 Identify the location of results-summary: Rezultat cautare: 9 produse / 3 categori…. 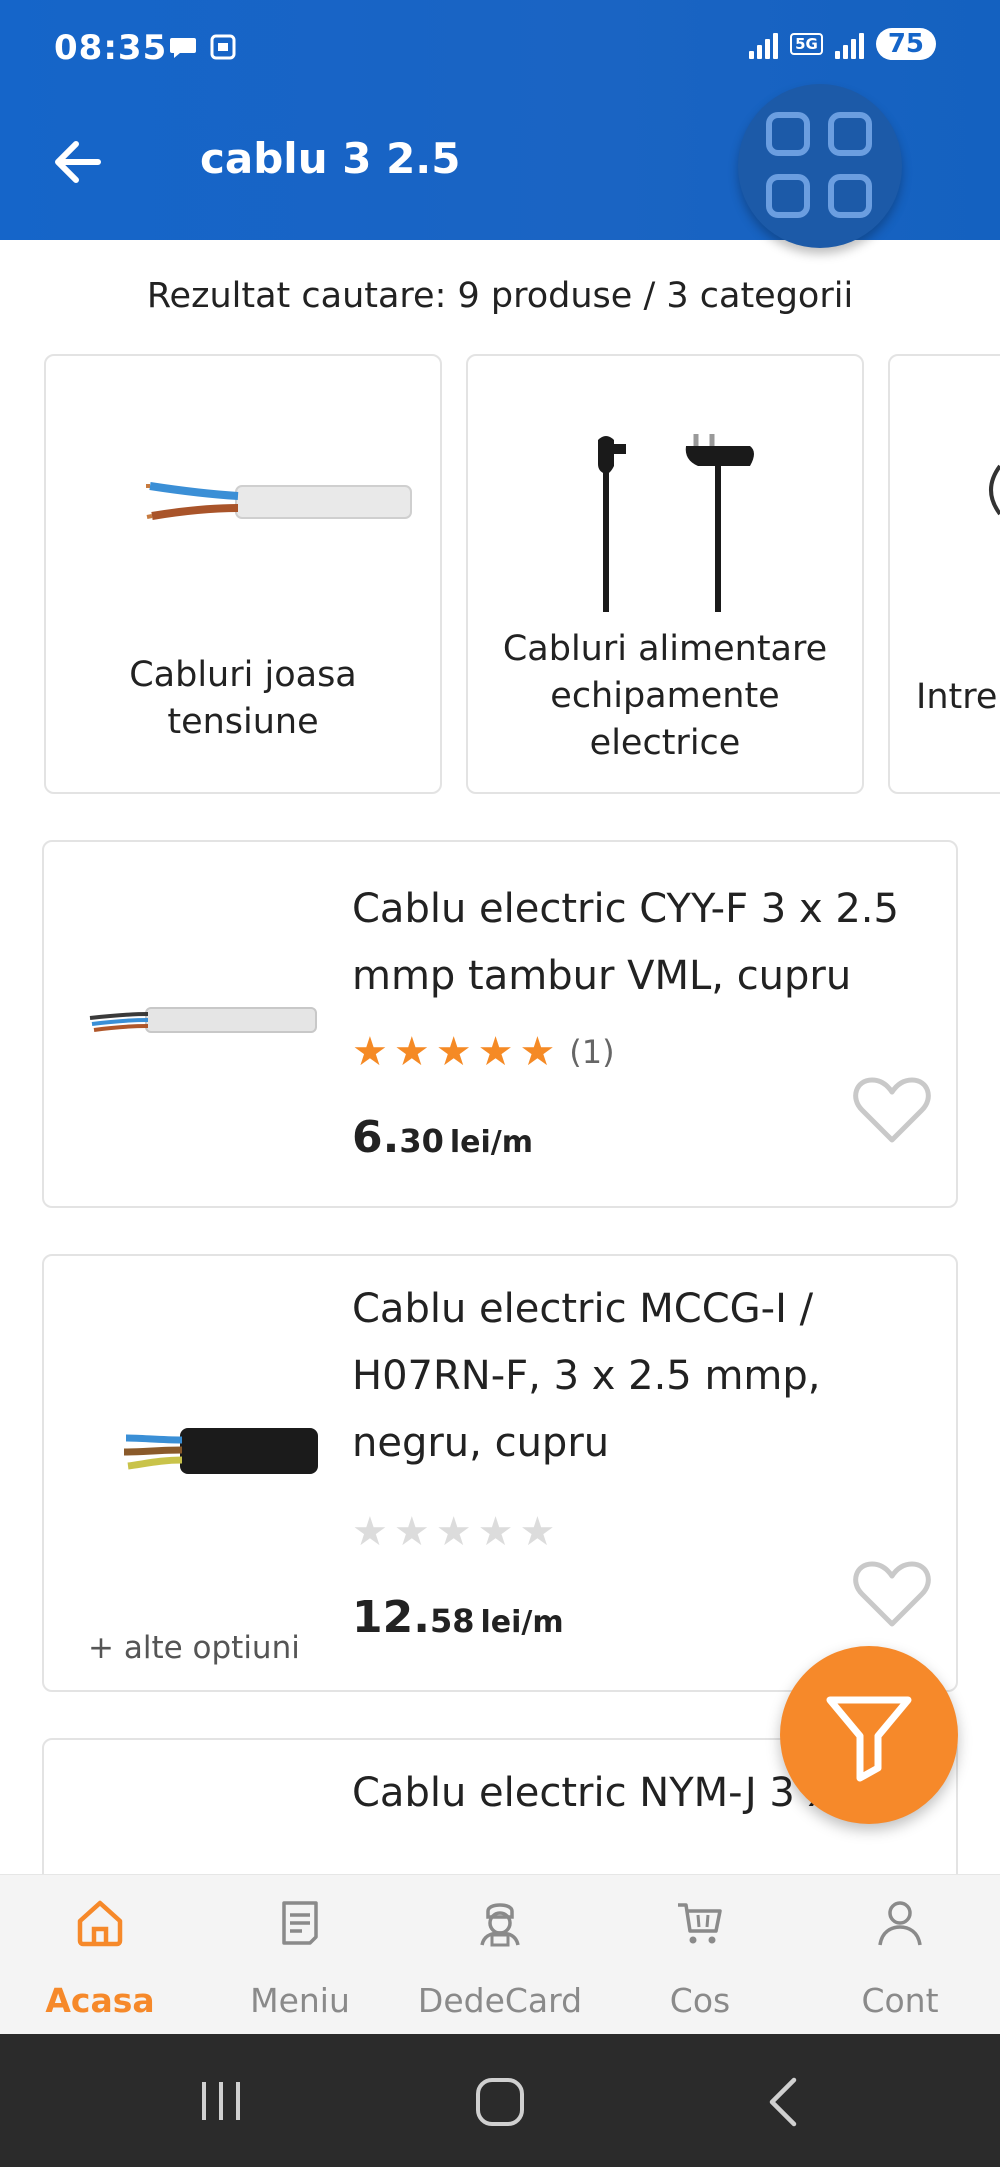
(500, 296).